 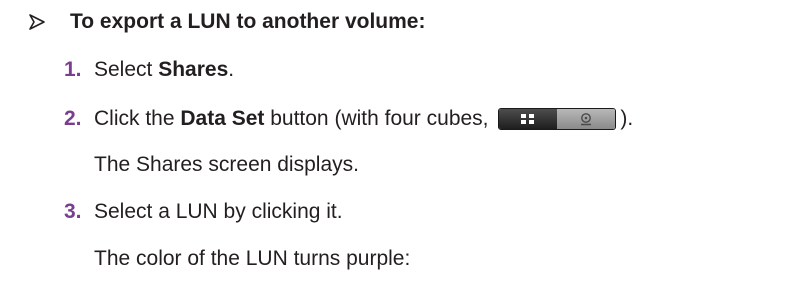 What do you see at coordinates (73, 69) in the screenshot?
I see `step-number: 1.` at bounding box center [73, 69].